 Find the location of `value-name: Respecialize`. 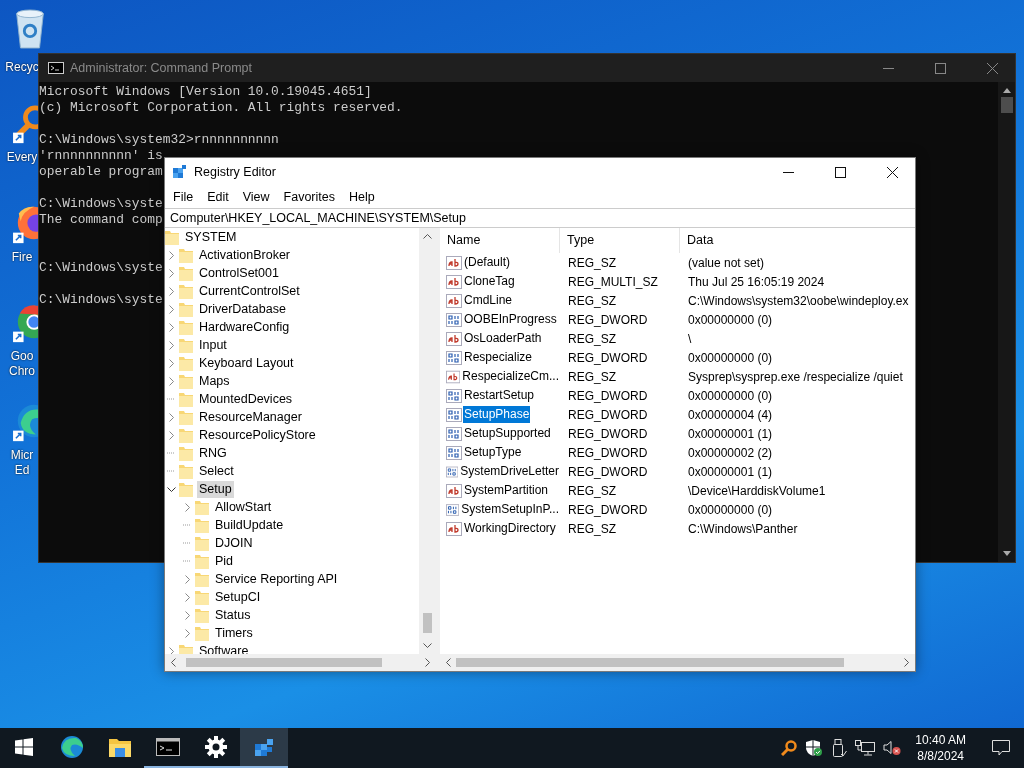

value-name: Respecialize is located at coordinates (498, 357).